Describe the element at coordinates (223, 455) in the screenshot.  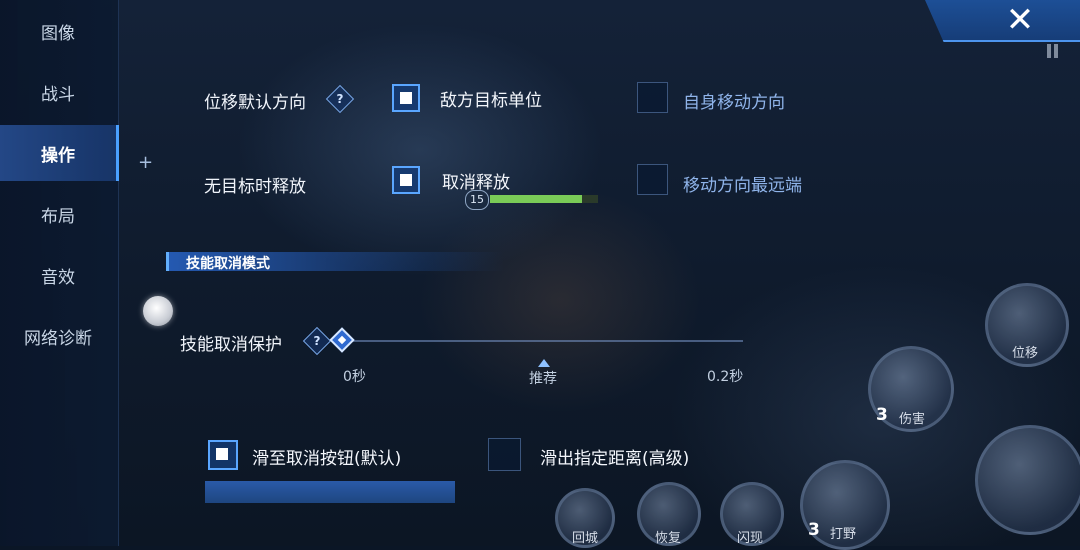
I see `checkbox-slide-to-cancel` at that location.